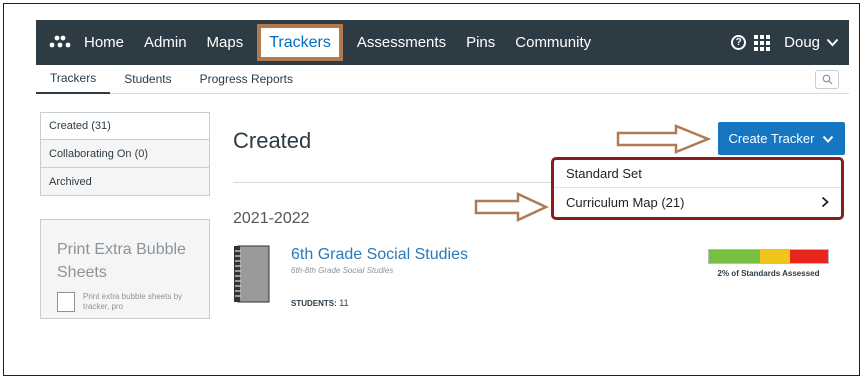 This screenshot has width=864, height=381. What do you see at coordinates (697, 202) in the screenshot?
I see `dropdown-item-curriculum-map: Curriculum Map (21)` at bounding box center [697, 202].